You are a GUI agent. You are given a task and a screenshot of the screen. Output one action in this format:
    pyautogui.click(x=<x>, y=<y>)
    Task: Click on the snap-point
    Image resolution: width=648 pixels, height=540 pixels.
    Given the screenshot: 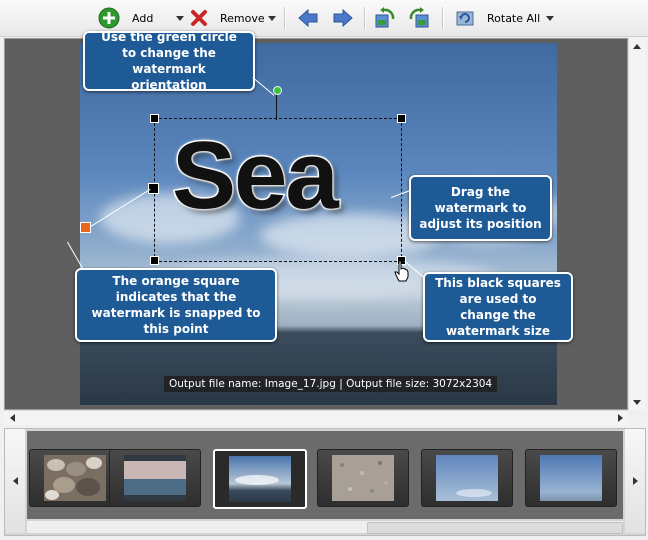 What is the action you would take?
    pyautogui.click(x=85, y=227)
    